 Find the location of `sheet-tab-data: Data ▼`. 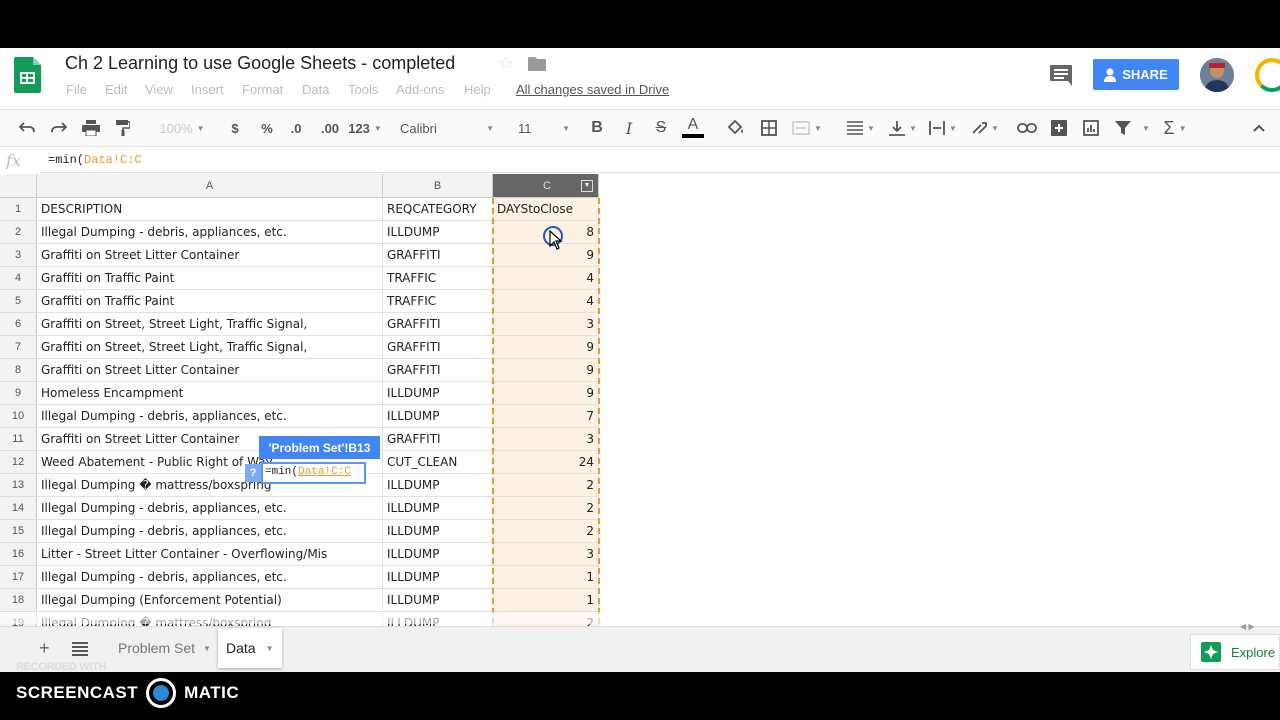

sheet-tab-data: Data ▼ is located at coordinates (250, 648).